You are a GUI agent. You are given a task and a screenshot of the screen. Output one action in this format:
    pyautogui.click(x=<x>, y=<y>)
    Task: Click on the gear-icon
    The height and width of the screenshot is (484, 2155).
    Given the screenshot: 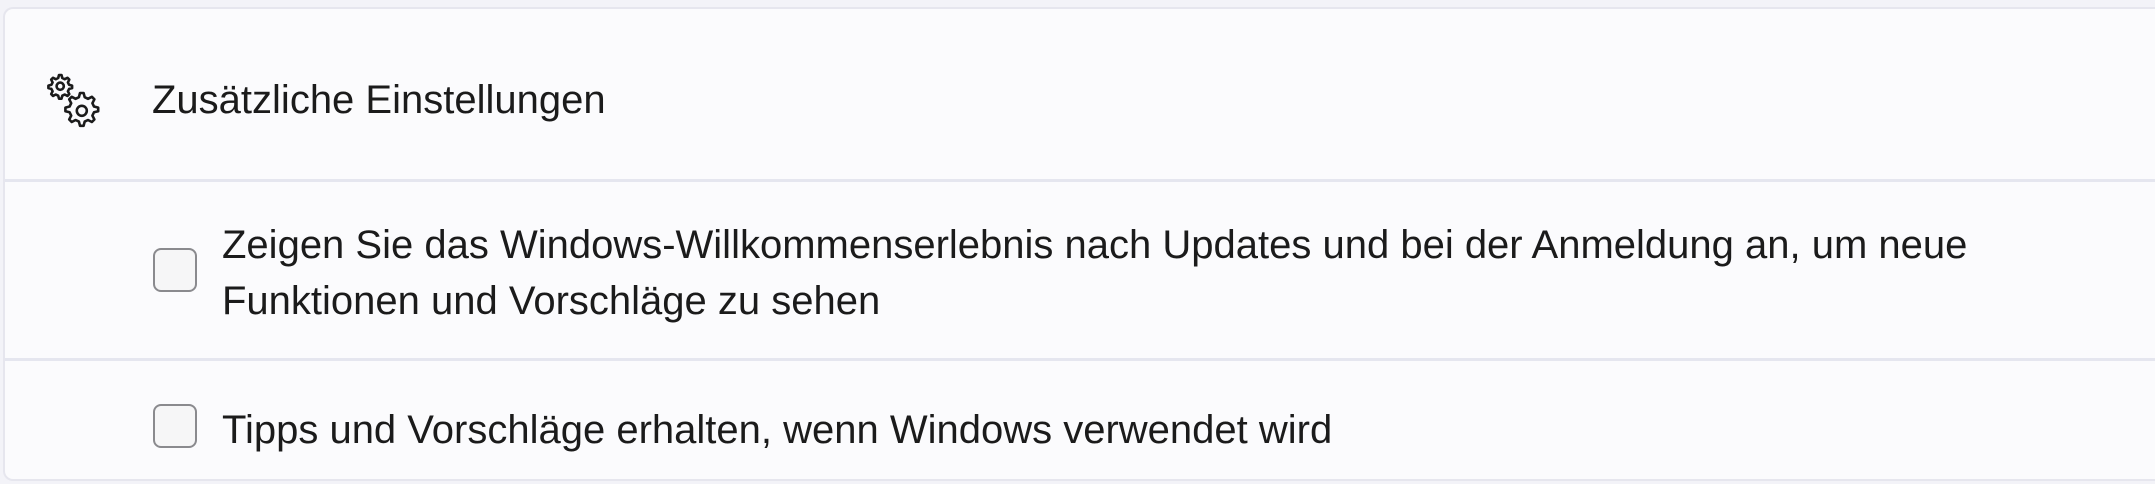 What is the action you would take?
    pyautogui.click(x=77, y=101)
    